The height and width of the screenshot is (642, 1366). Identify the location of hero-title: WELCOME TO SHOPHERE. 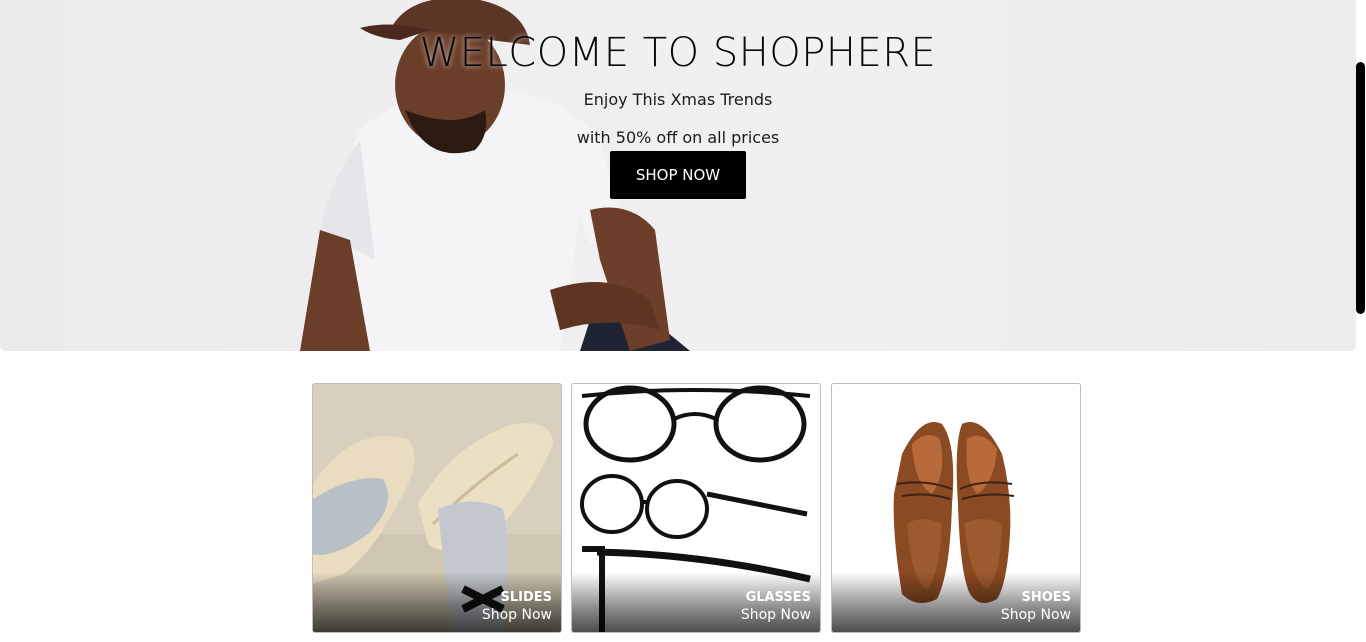
(678, 53).